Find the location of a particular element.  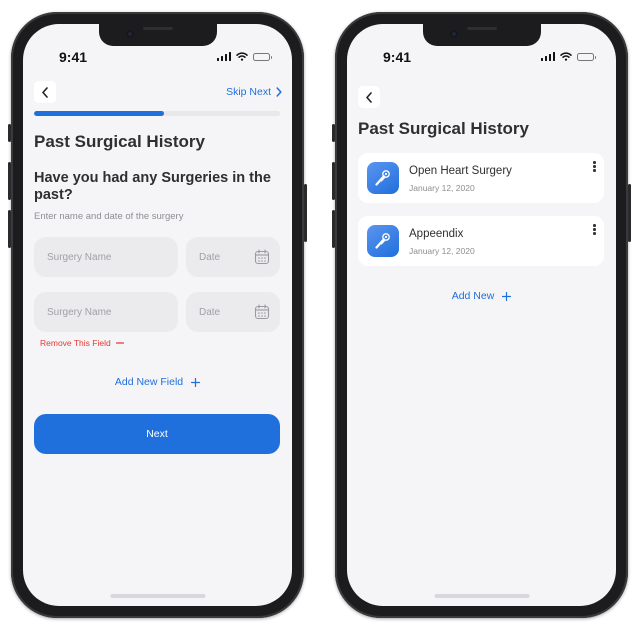

surgery-name-input-2: Surgery Name is located at coordinates (106, 312).